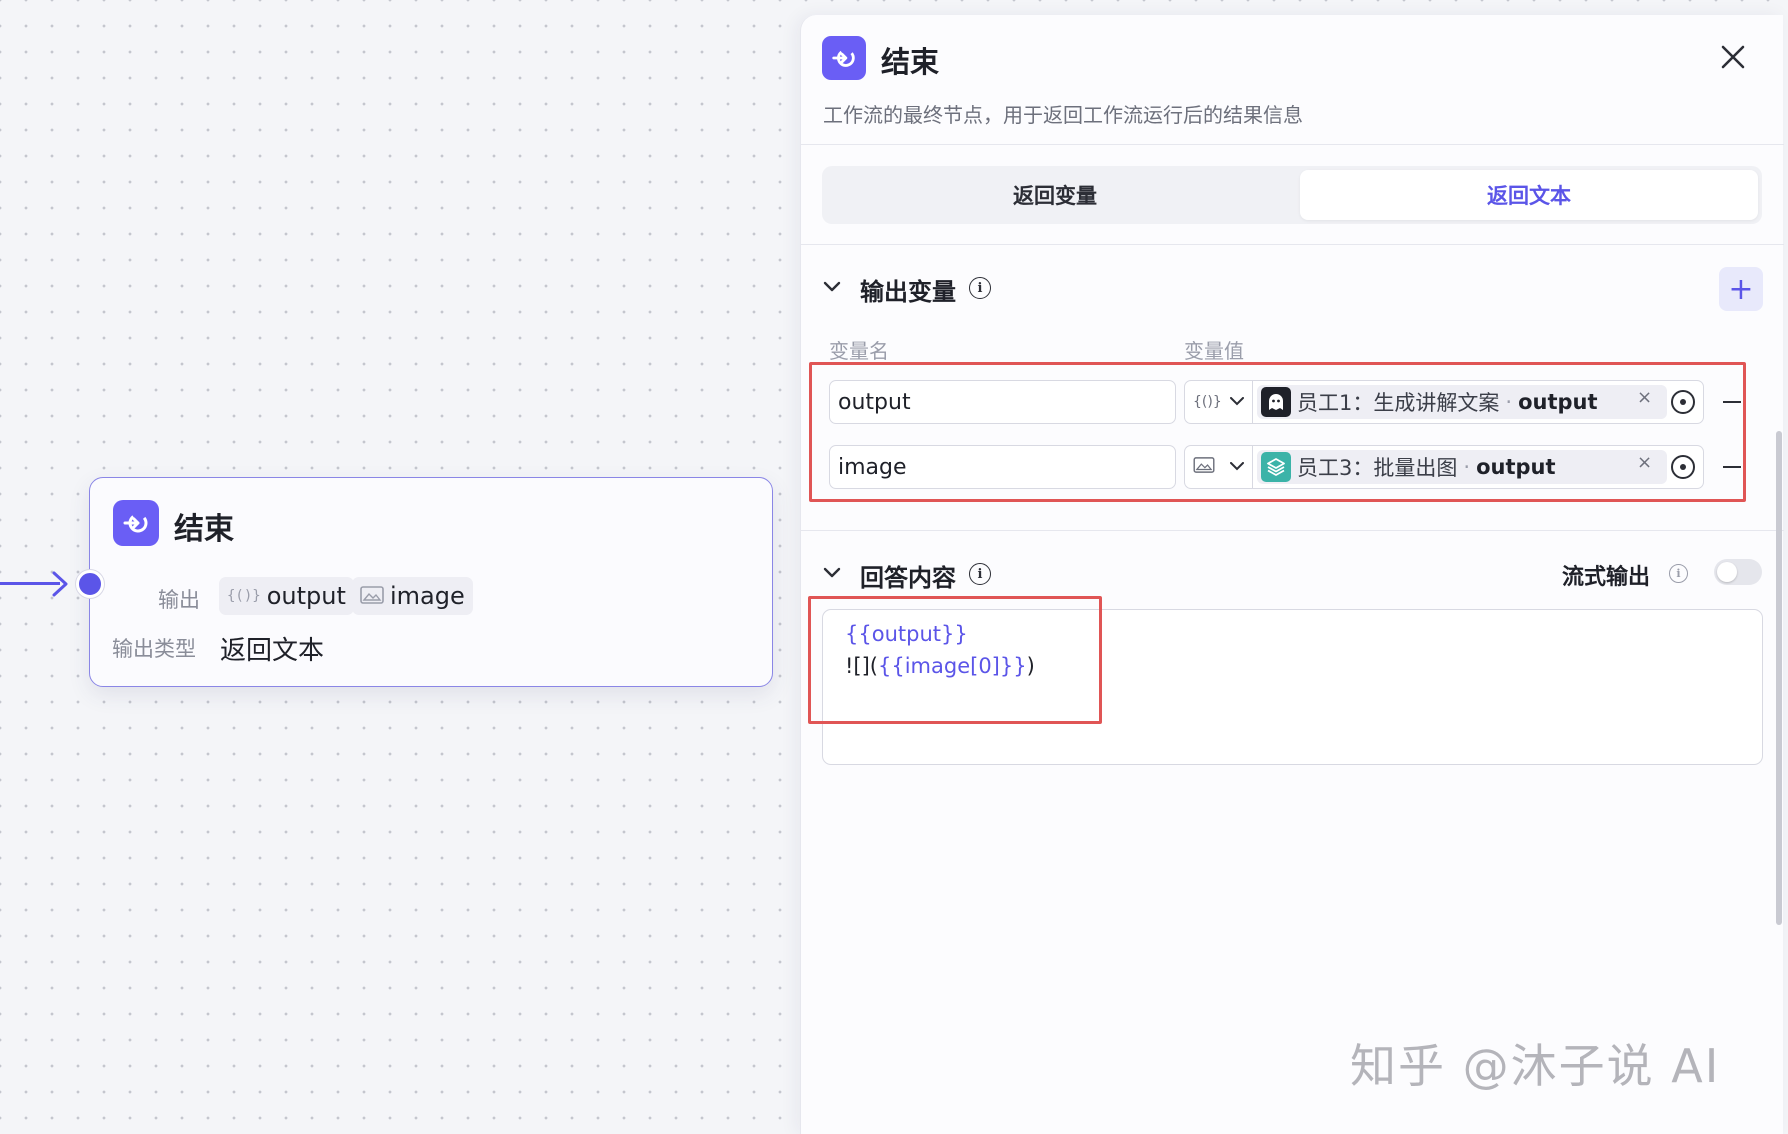 Image resolution: width=1788 pixels, height=1134 pixels. I want to click on variable-type-select: {()}, so click(1218, 402).